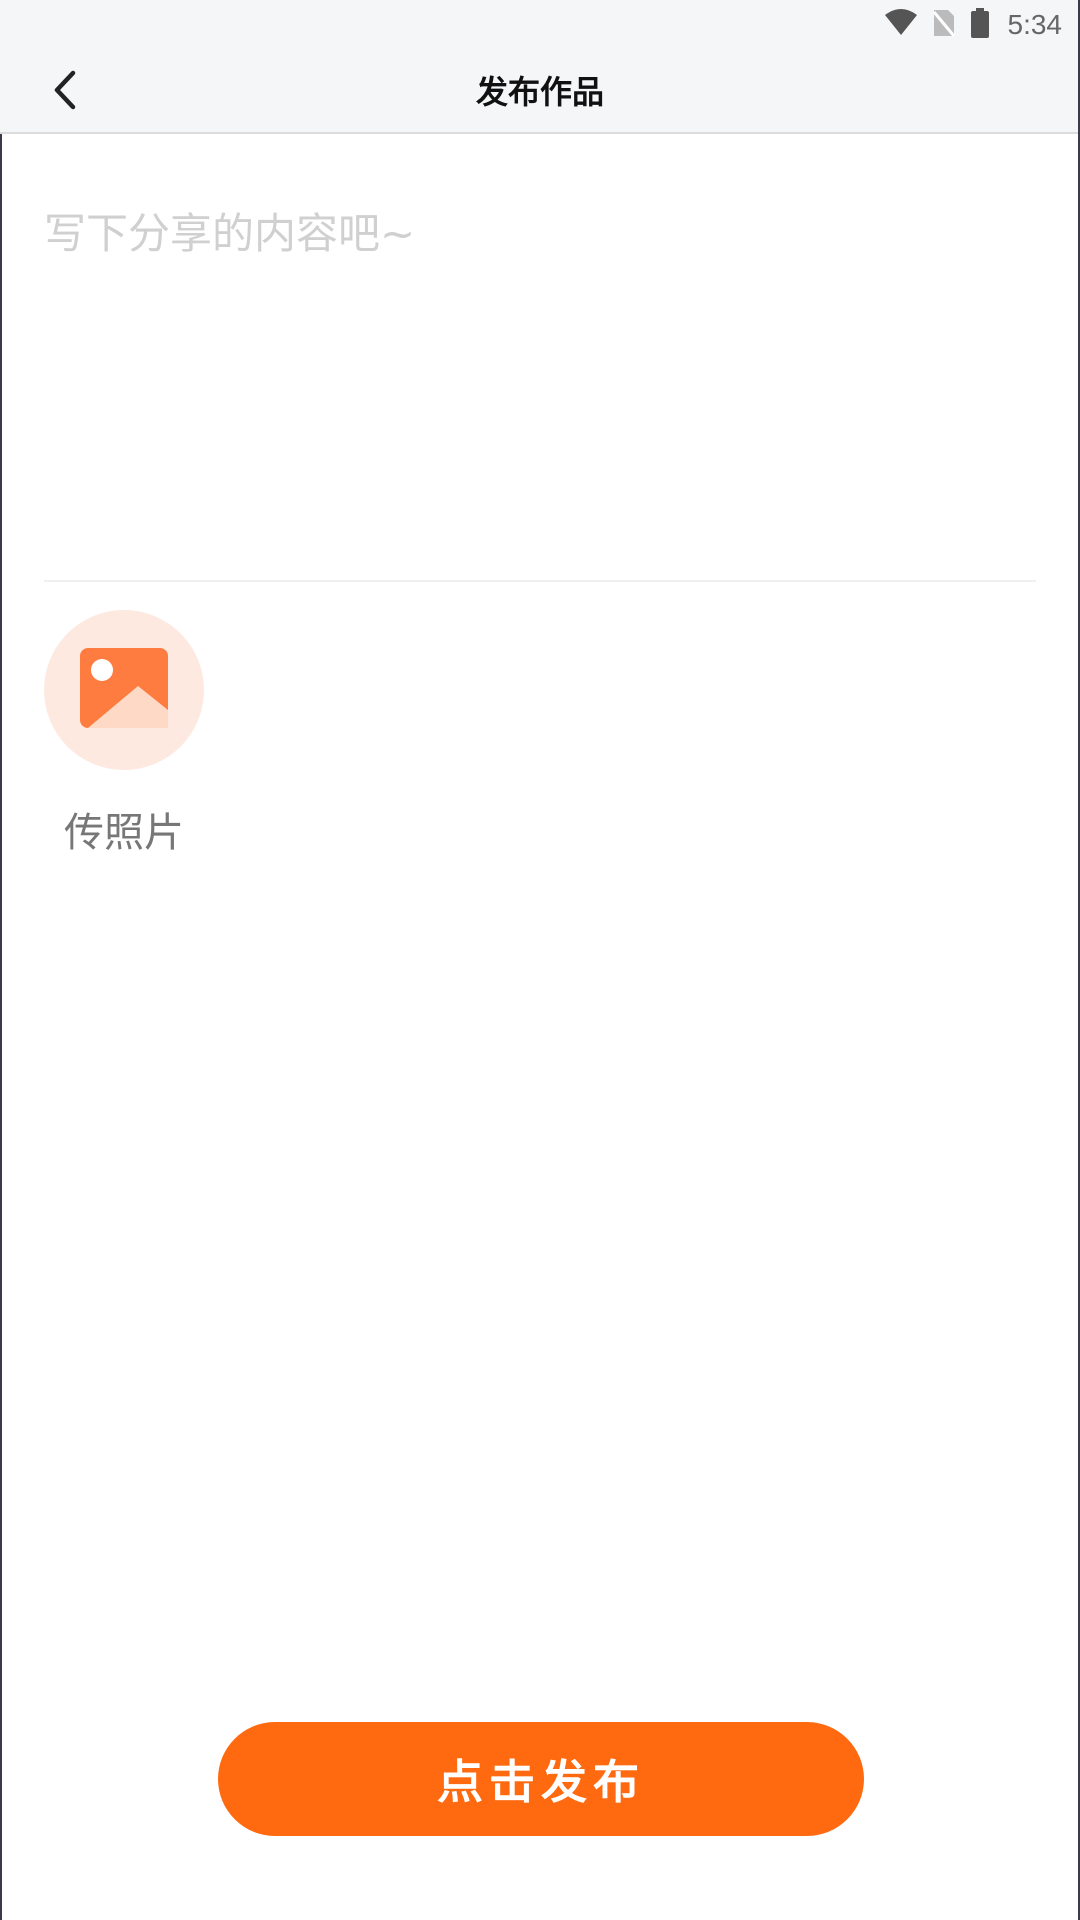 This screenshot has width=1080, height=1920. I want to click on image-icon, so click(124, 690).